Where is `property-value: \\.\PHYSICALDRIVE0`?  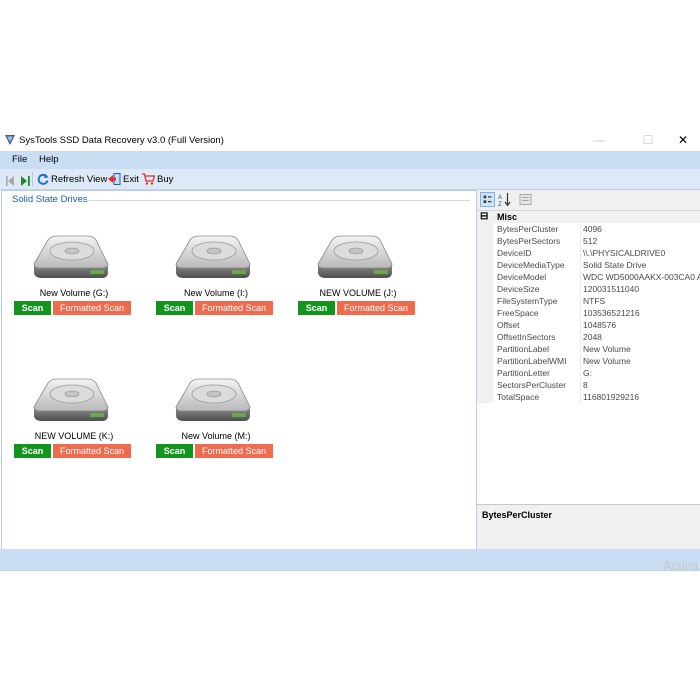
property-value: \\.\PHYSICALDRIVE0 is located at coordinates (641, 253).